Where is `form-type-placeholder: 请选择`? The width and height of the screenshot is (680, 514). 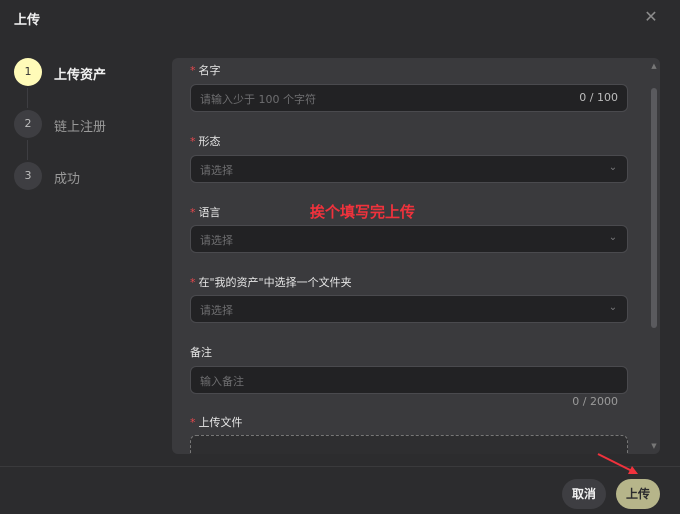 form-type-placeholder: 请选择 is located at coordinates (216, 170).